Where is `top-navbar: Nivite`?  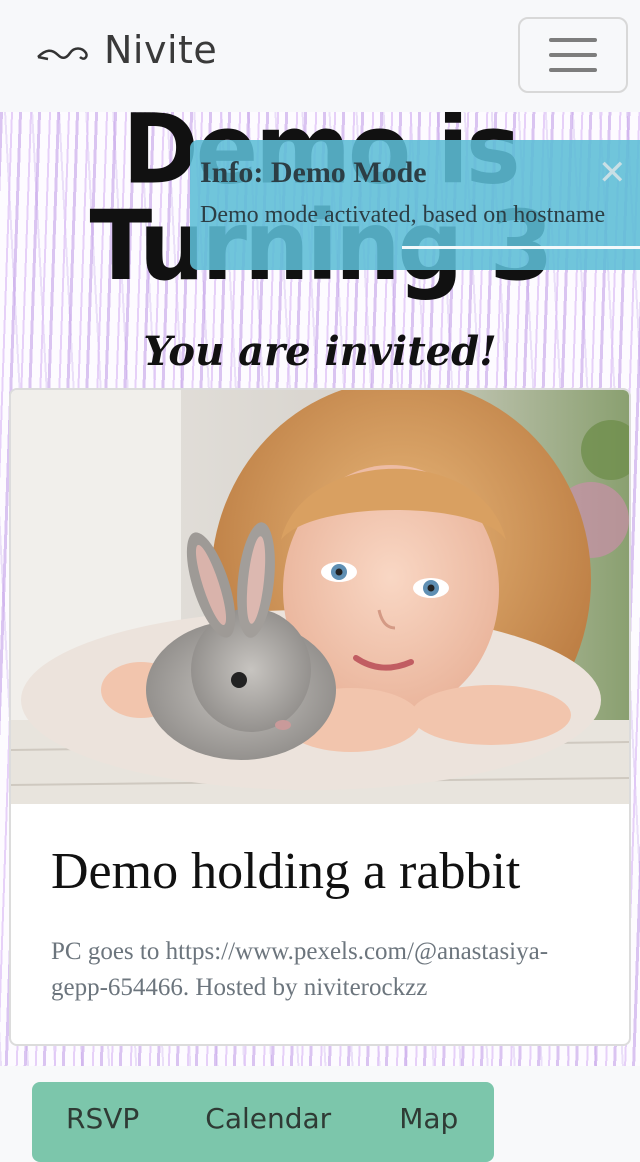 top-navbar: Nivite is located at coordinates (320, 56).